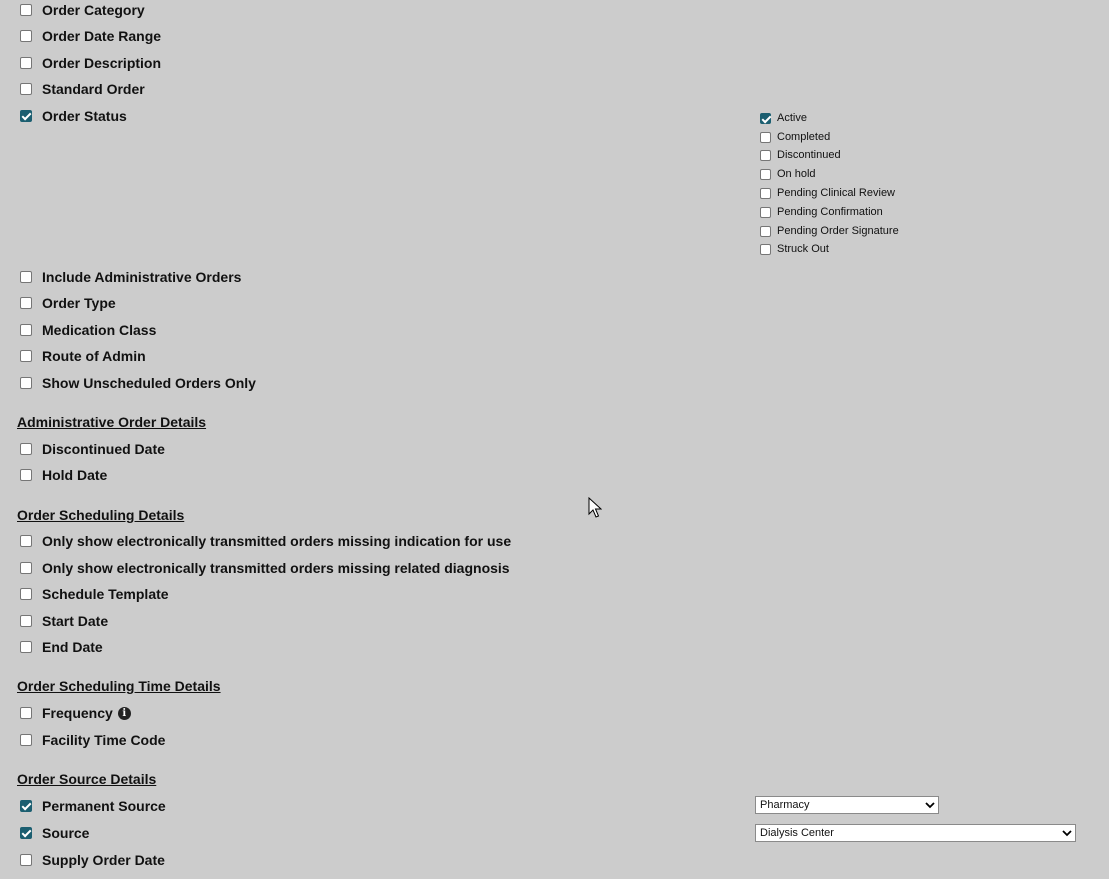 Image resolution: width=1109 pixels, height=879 pixels. I want to click on medication-class-checkbox, so click(26, 330).